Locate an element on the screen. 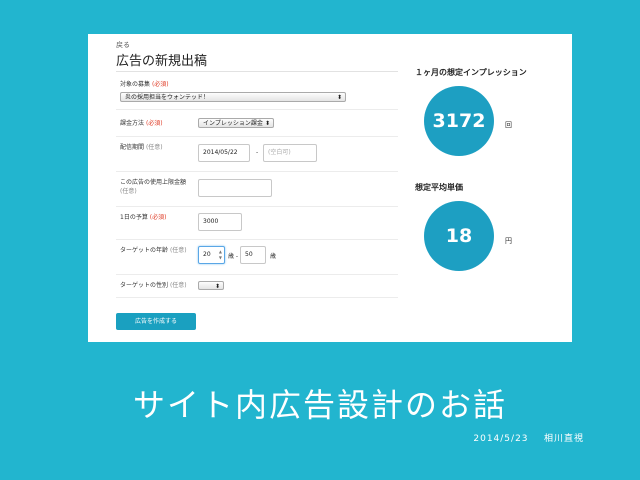  unit-price-unit: 円 is located at coordinates (508, 241).